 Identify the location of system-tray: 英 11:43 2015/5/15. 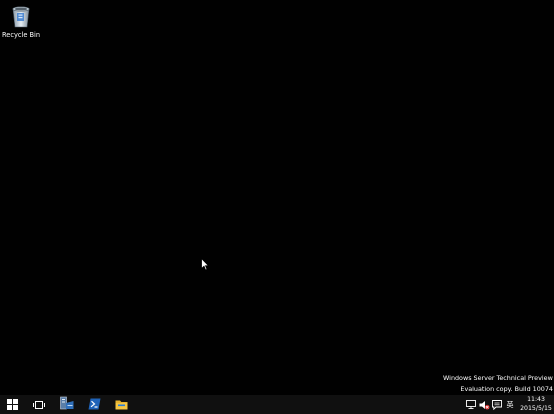
(509, 404).